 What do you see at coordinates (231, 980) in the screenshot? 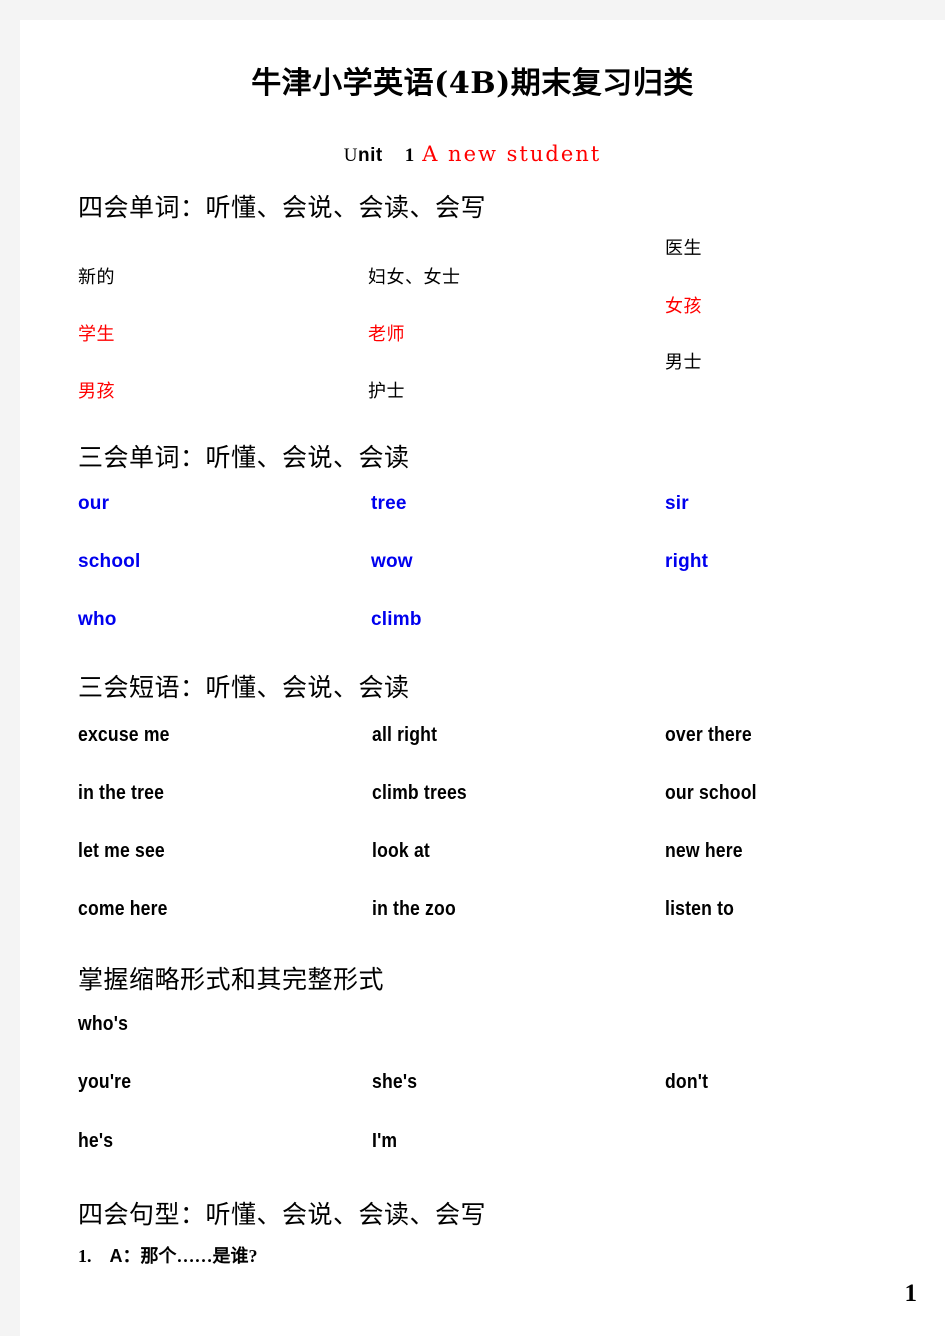
I see `section-heading-contractions: 掌握缩略形式和其完整形式` at bounding box center [231, 980].